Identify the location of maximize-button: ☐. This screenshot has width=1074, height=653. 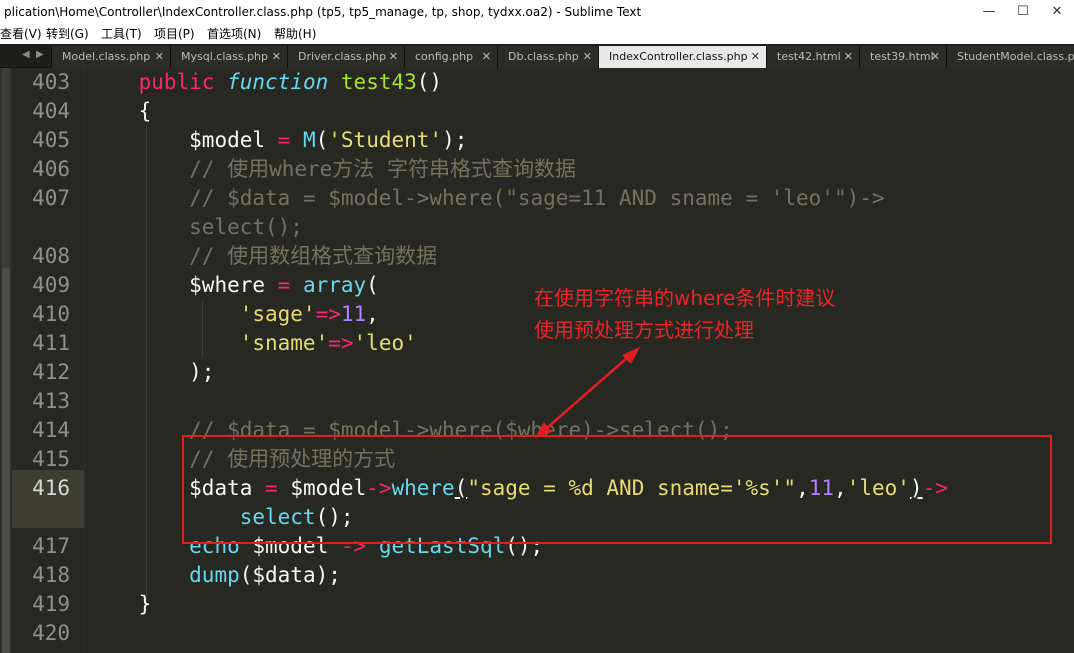
(1023, 12).